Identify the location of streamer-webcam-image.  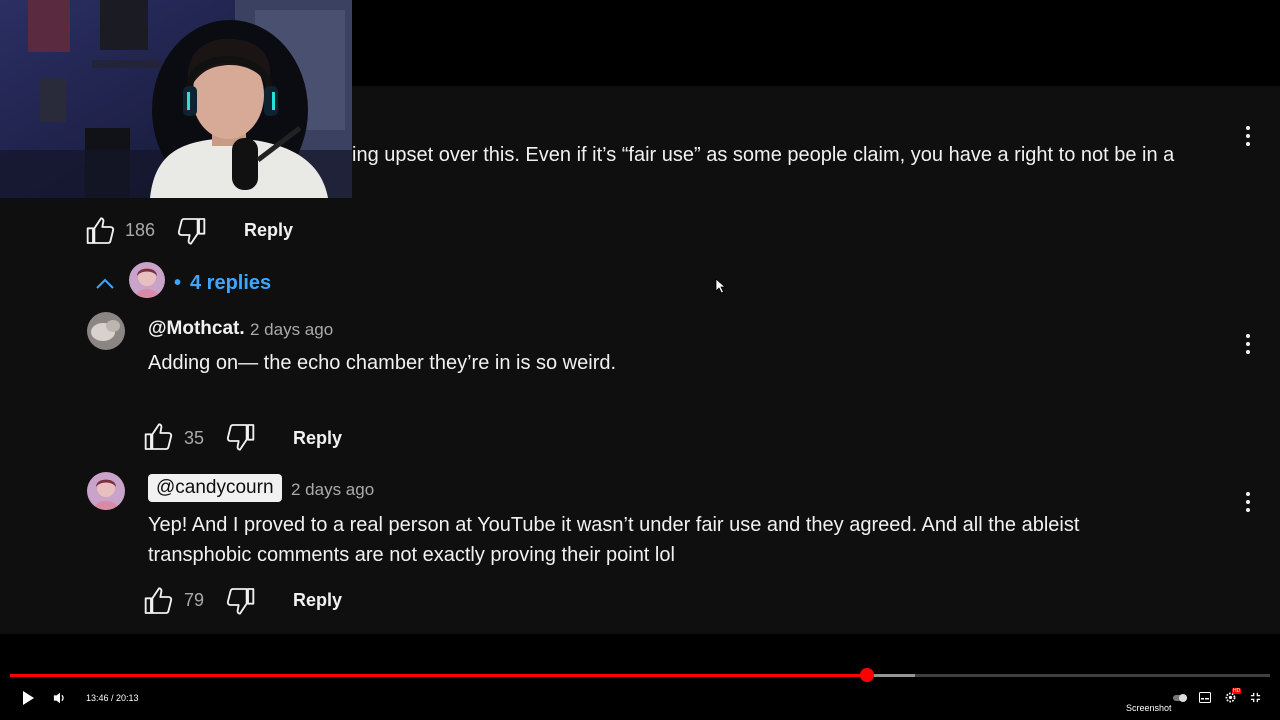
(176, 99).